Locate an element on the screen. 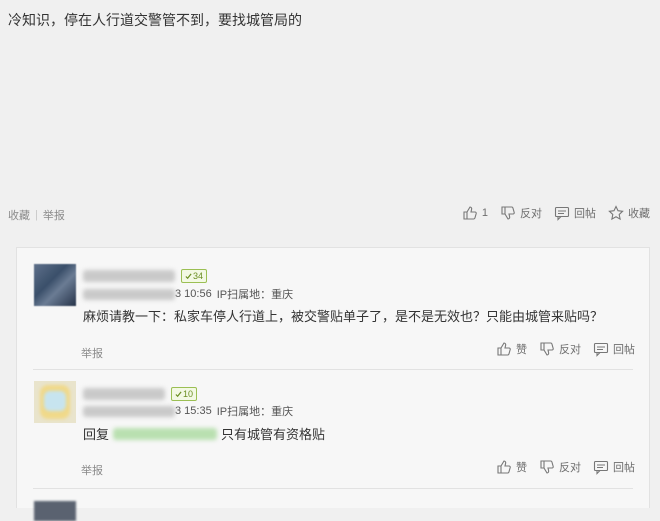  star-icon is located at coordinates (616, 213).